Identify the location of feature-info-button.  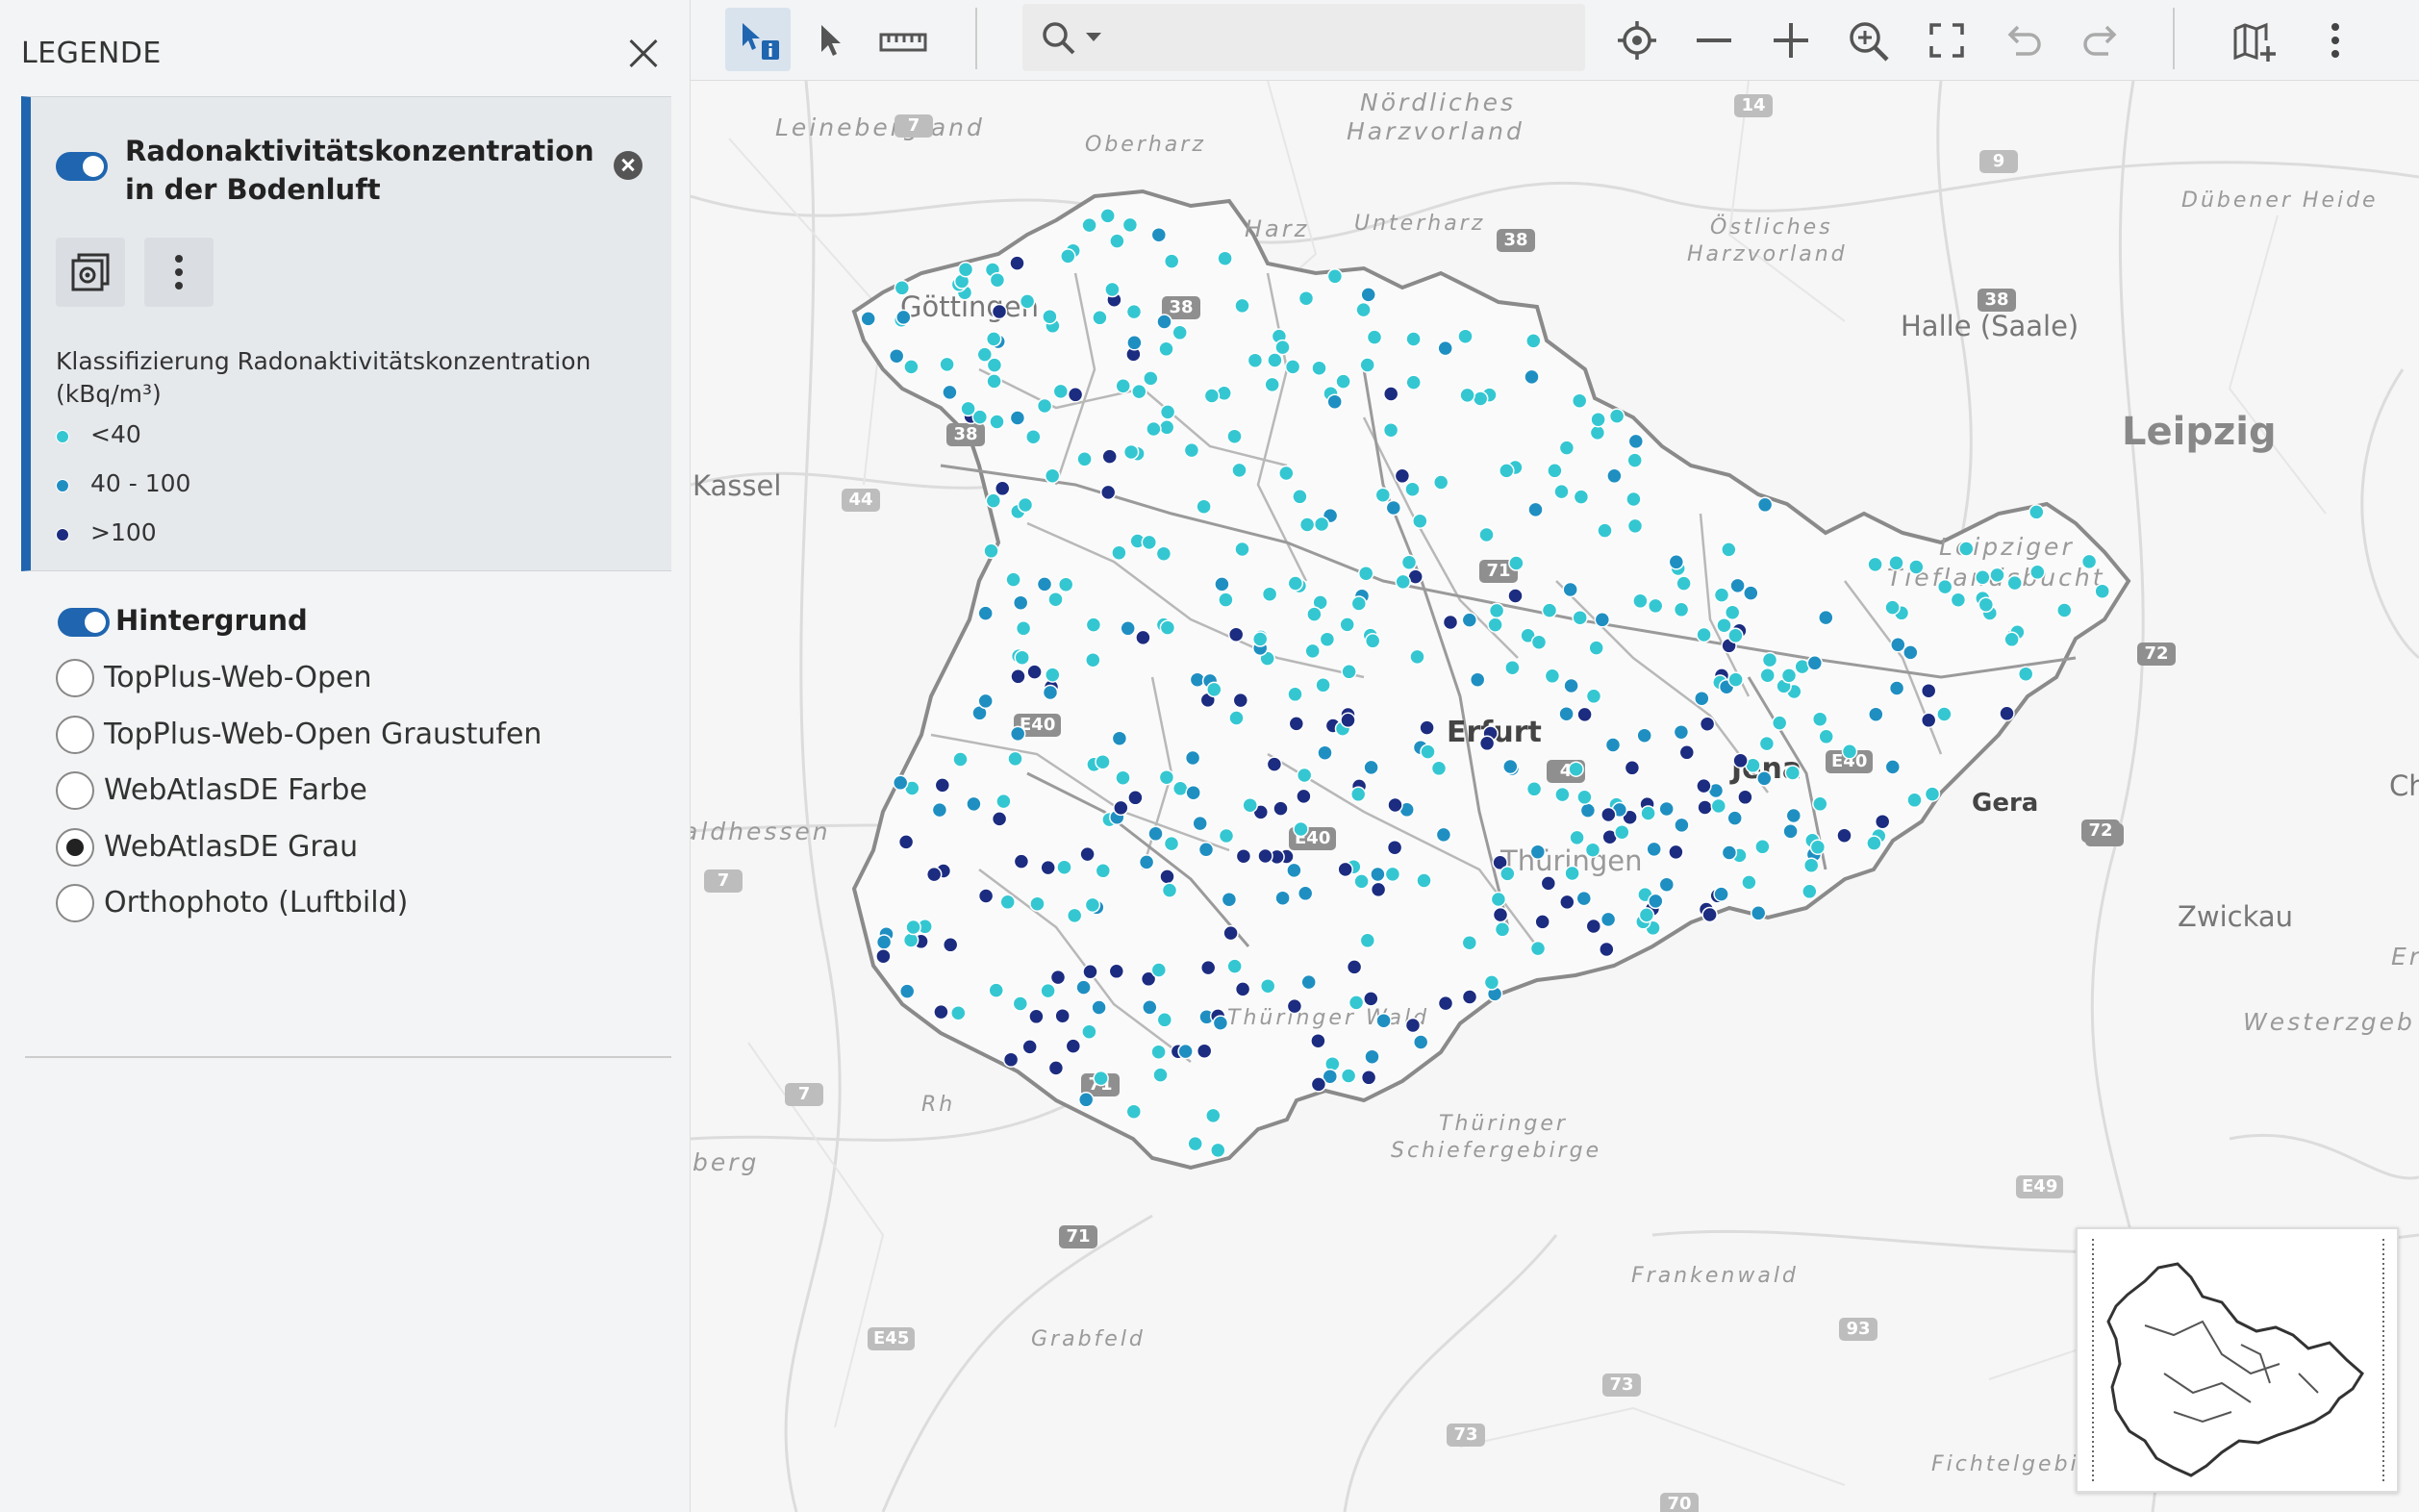
(758, 40).